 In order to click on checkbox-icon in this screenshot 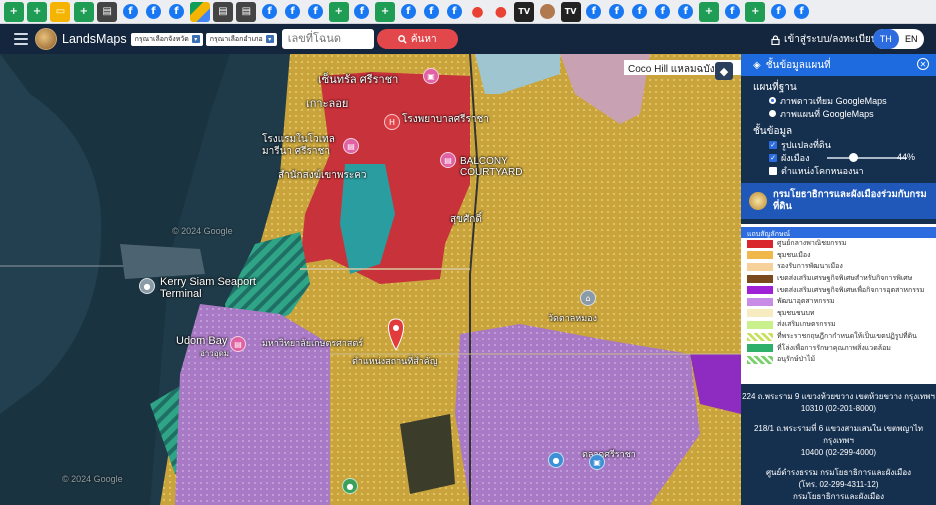, I will do `click(773, 170)`.